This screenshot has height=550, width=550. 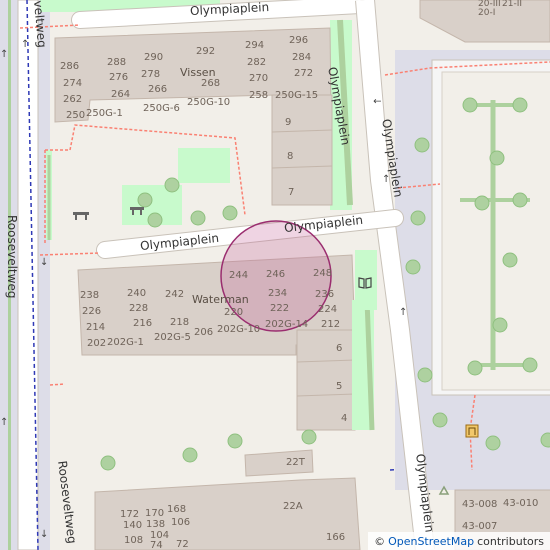 What do you see at coordinates (380, 541) in the screenshot?
I see `copyright-symbol: ©` at bounding box center [380, 541].